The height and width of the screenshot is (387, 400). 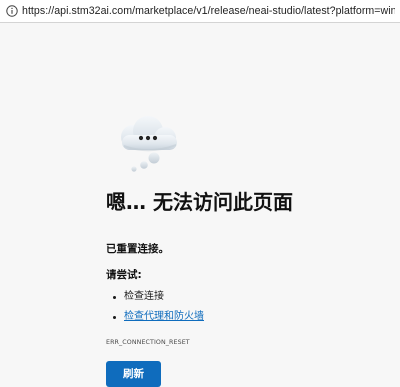 I want to click on error-code: ERR_CONNECTION_RESET, so click(x=148, y=342).